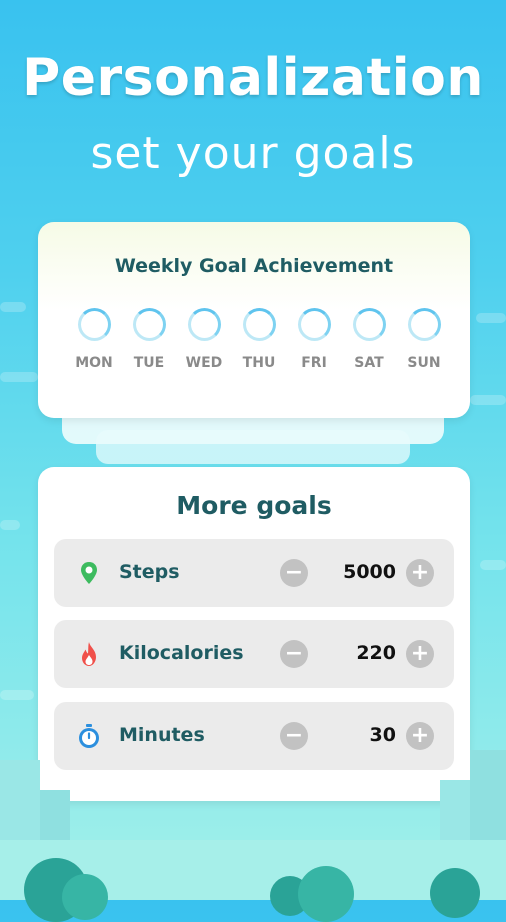 The image size is (506, 922). What do you see at coordinates (254, 736) in the screenshot?
I see `goal-row-minutes: Minutes − 30 +` at bounding box center [254, 736].